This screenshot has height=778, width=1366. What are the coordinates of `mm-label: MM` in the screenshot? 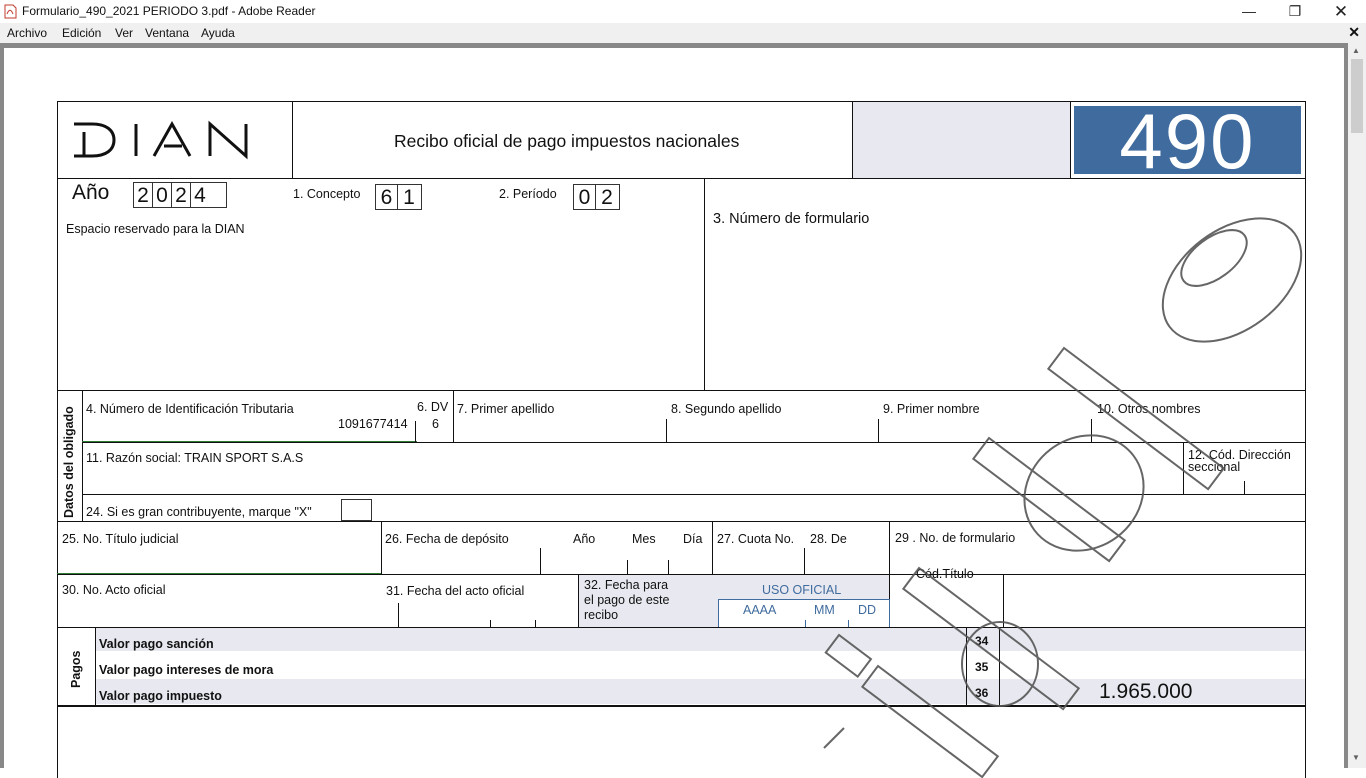 It's located at (824, 610).